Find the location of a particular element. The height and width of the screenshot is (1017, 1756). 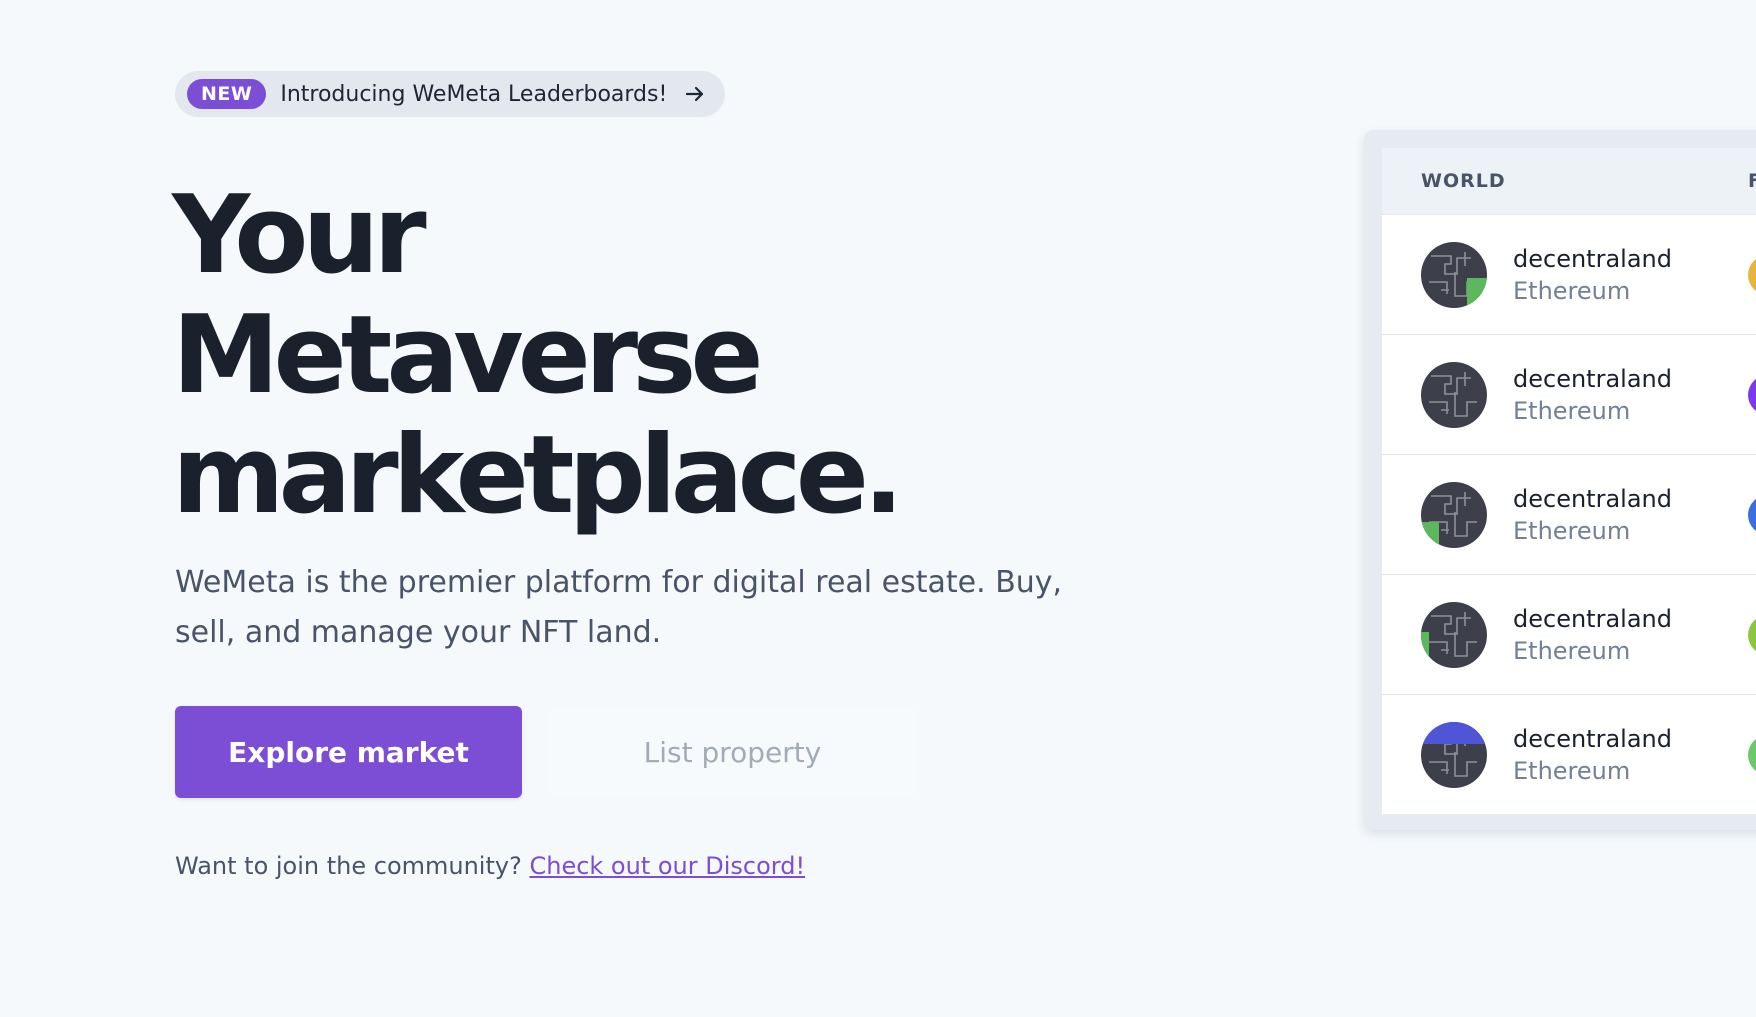

announcement-pill: NEW Introducing WeMeta Leaderboards! is located at coordinates (450, 94).